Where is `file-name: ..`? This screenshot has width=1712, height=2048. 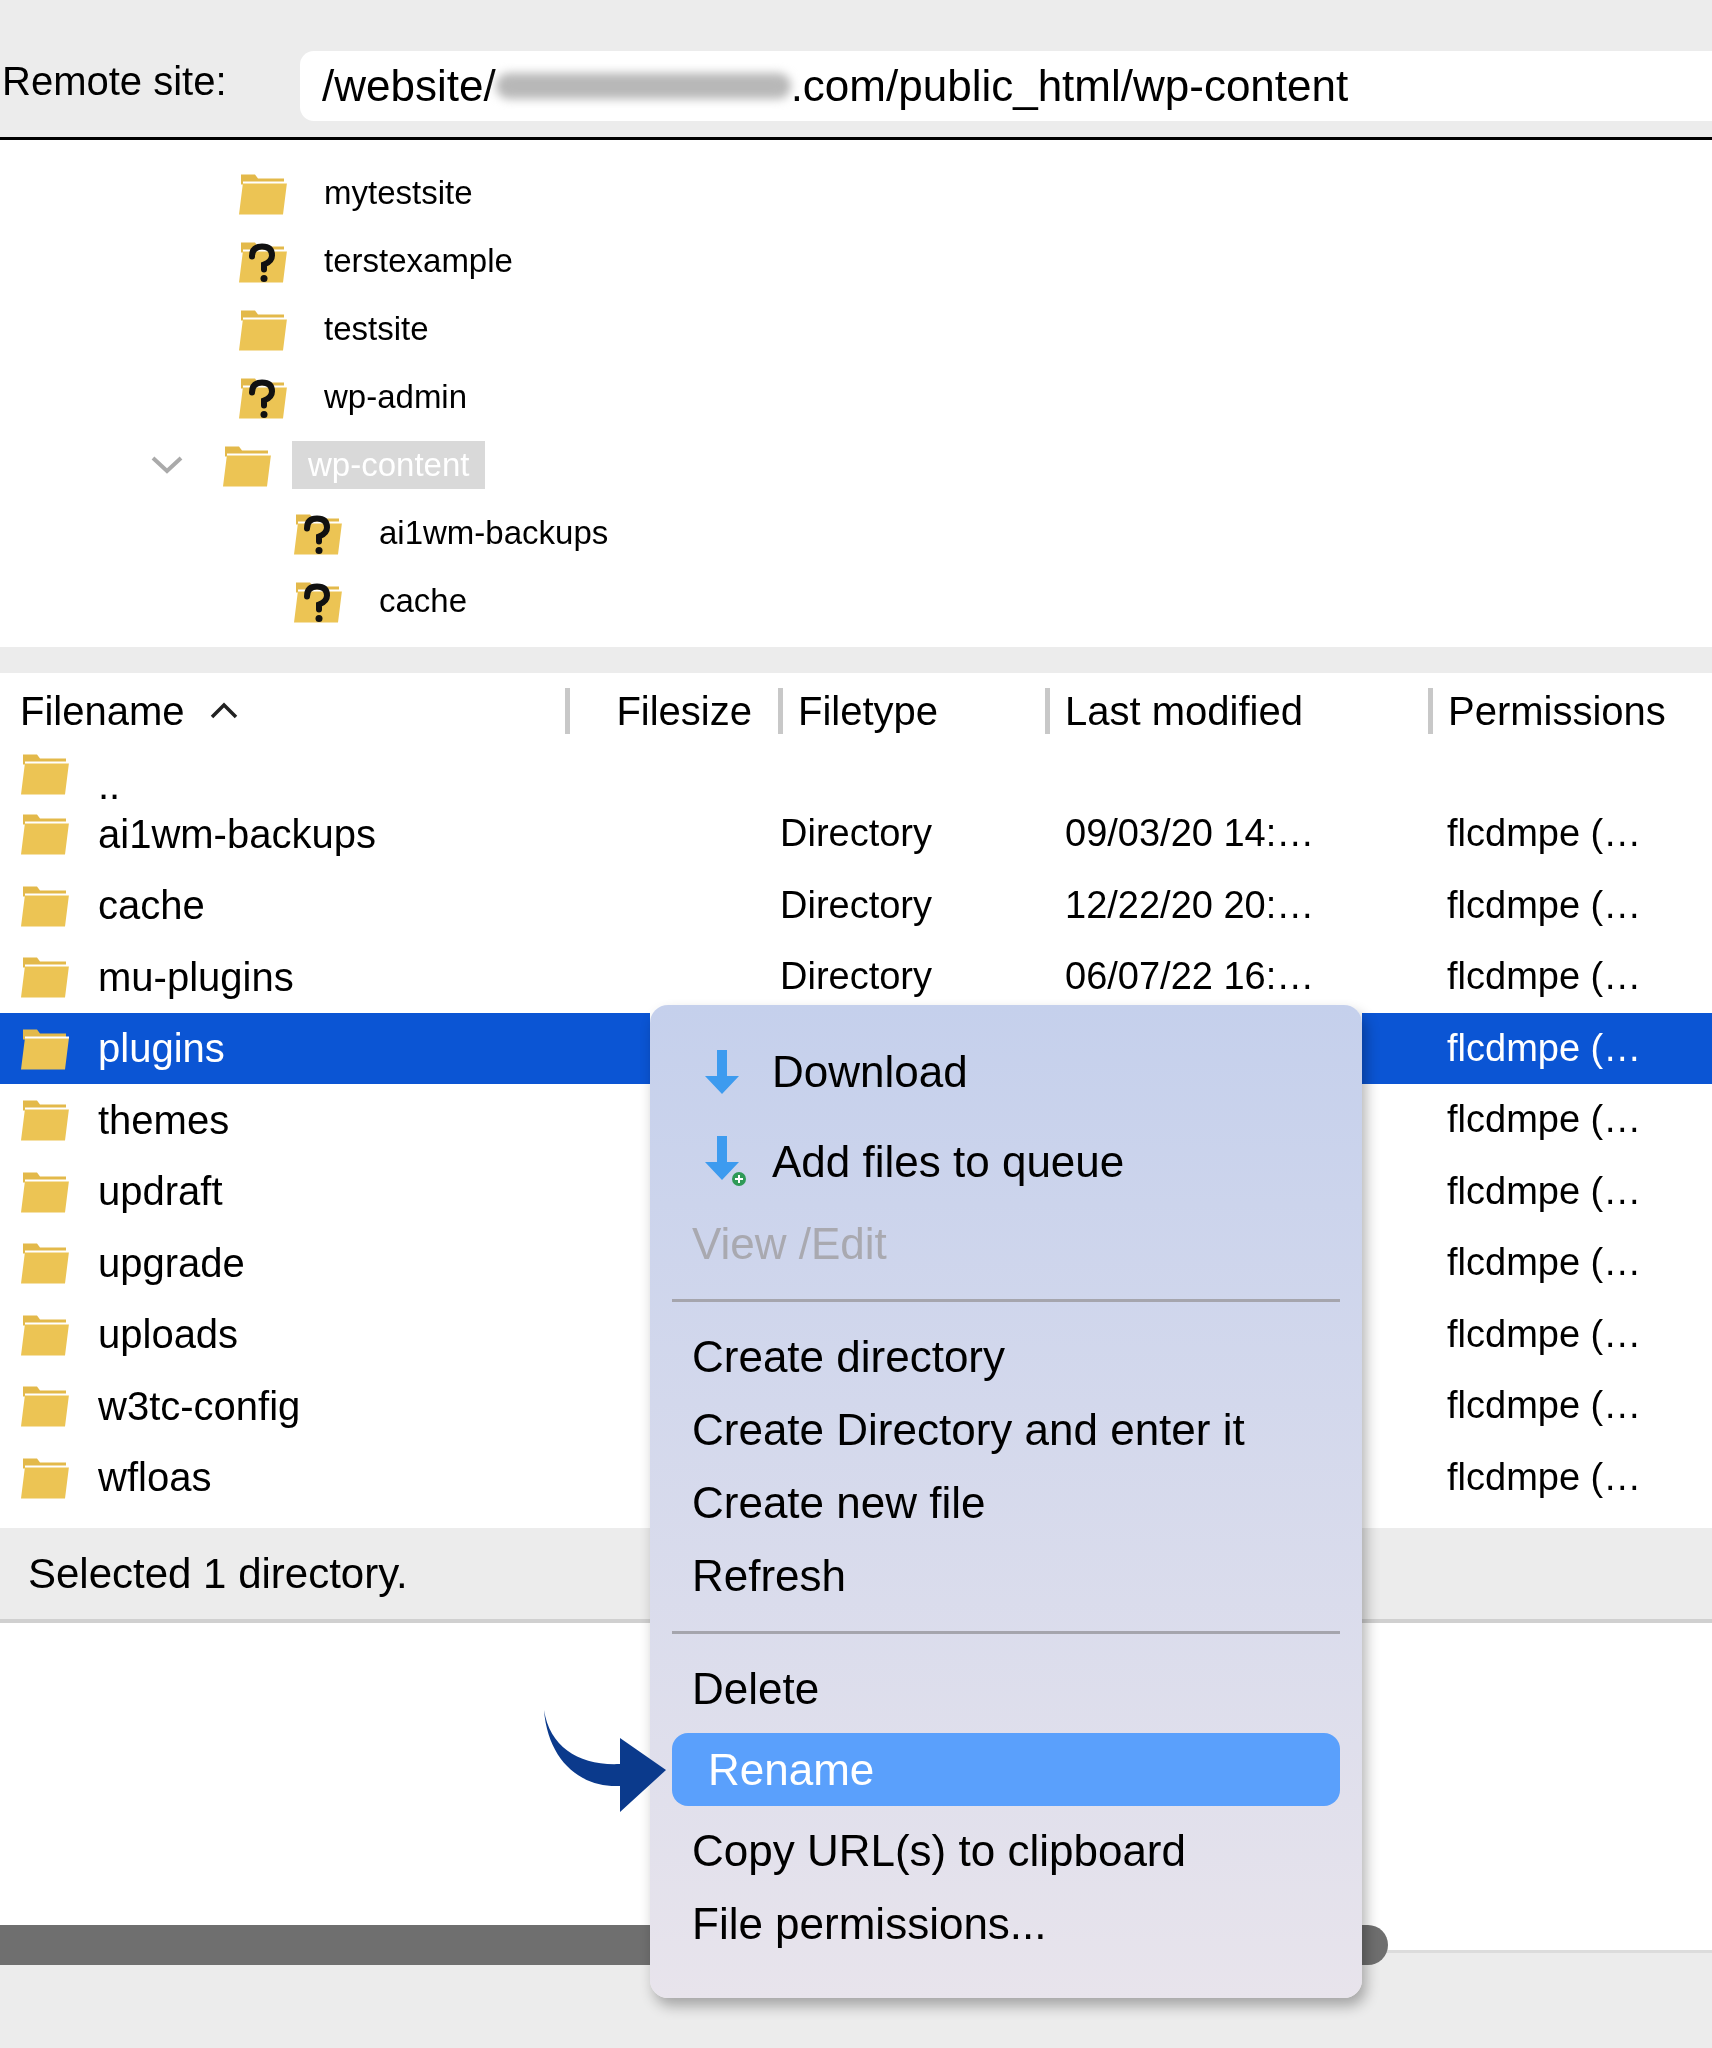 file-name: .. is located at coordinates (109, 785).